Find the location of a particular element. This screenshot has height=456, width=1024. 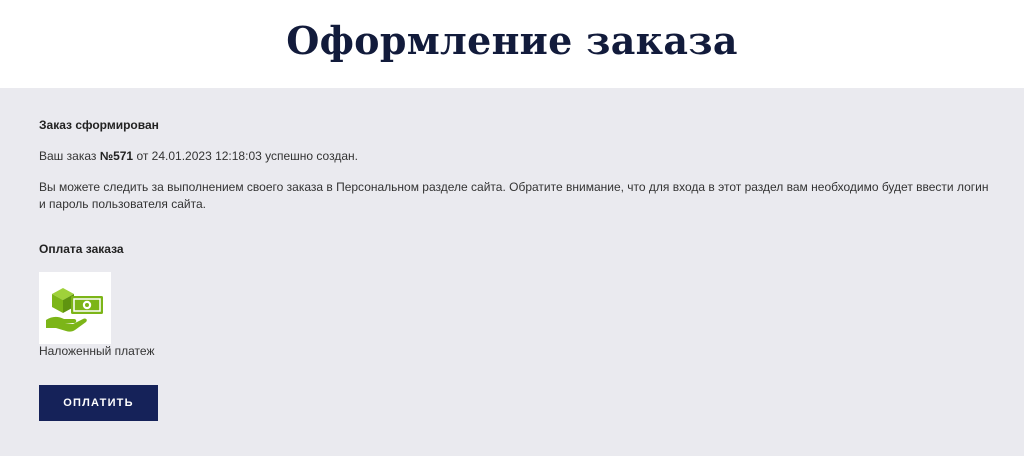

order-number: №571 is located at coordinates (116, 156).